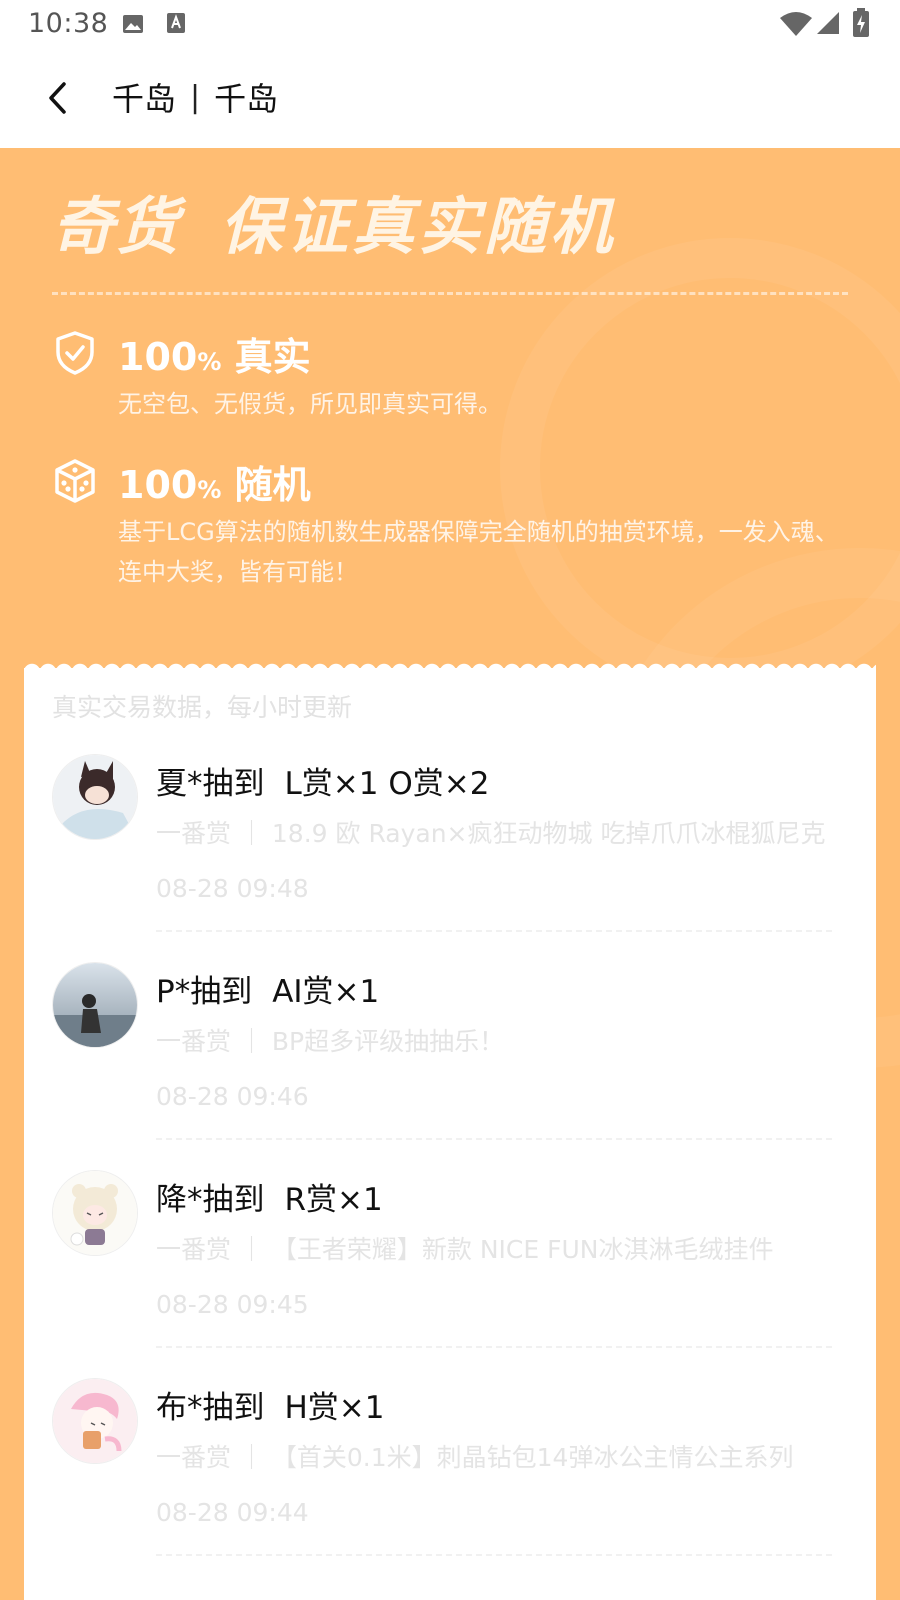 The width and height of the screenshot is (900, 1600). Describe the element at coordinates (75, 481) in the screenshot. I see `dice-icon` at that location.